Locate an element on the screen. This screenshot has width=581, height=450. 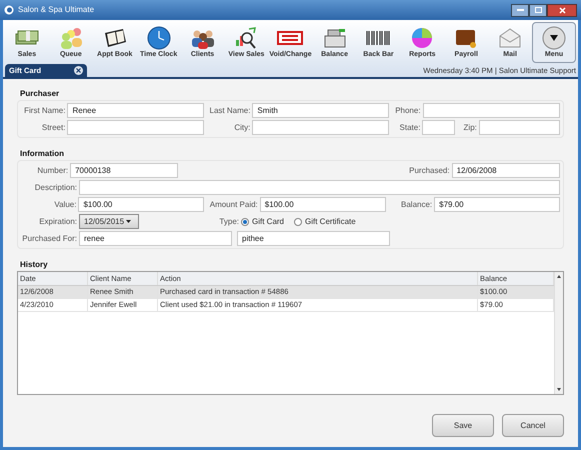
text-field: Renee is located at coordinates (135, 110).